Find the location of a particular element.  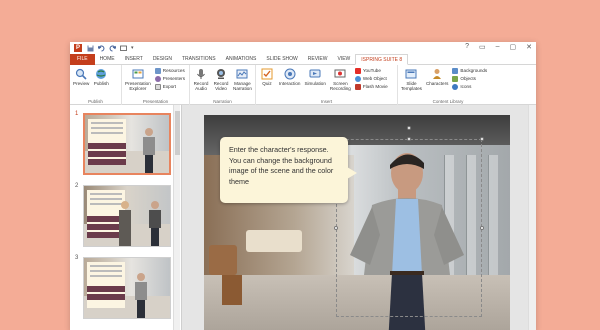

youtube-icon is located at coordinates (357, 70).